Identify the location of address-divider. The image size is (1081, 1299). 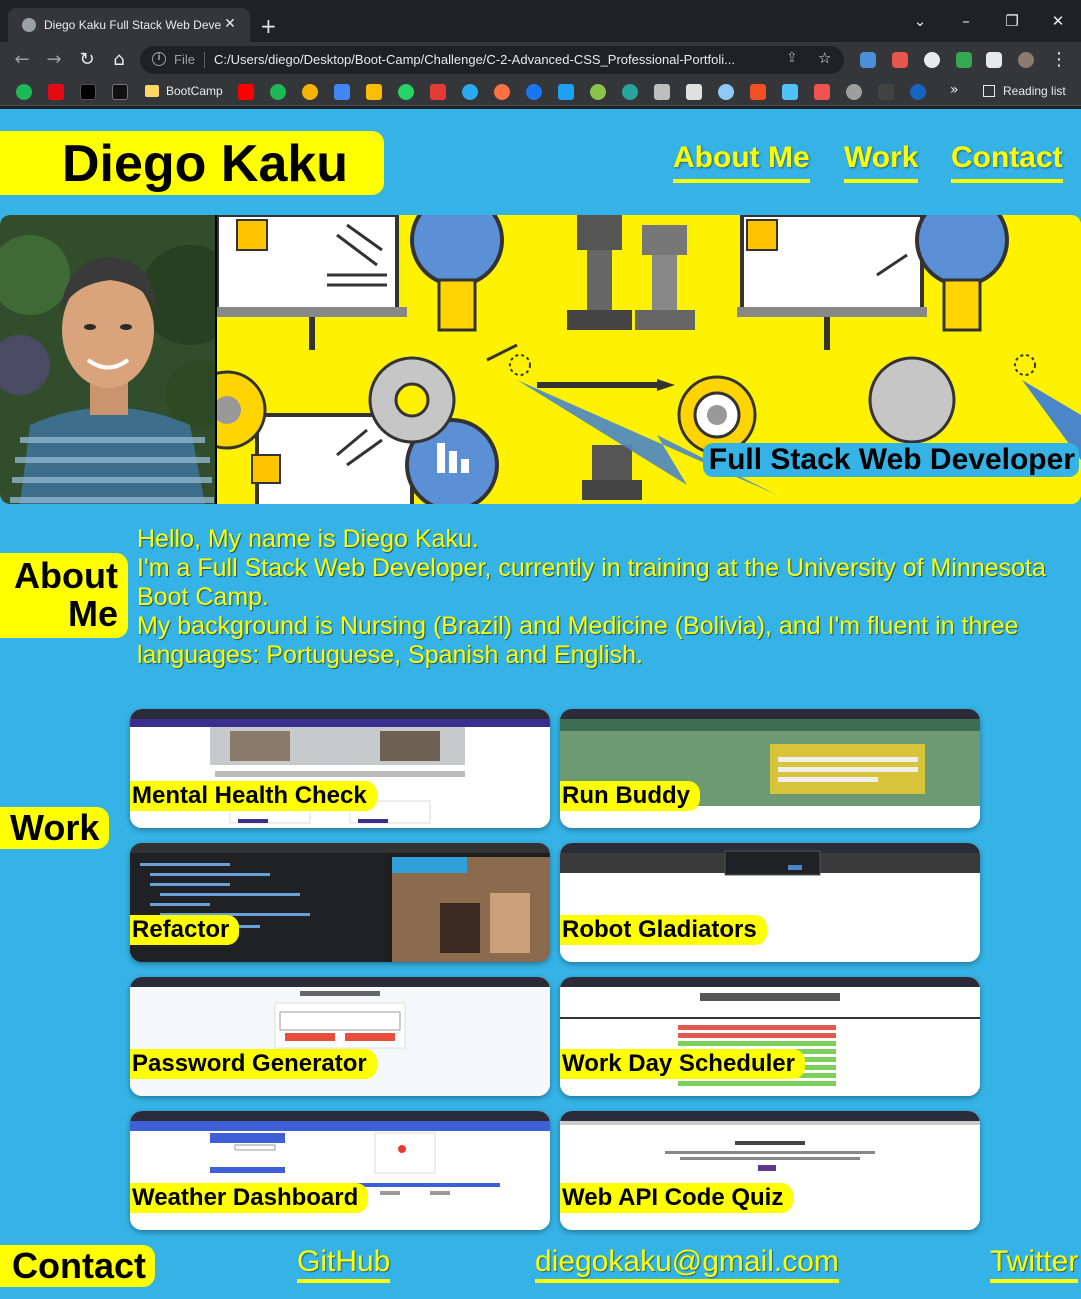
(204, 60).